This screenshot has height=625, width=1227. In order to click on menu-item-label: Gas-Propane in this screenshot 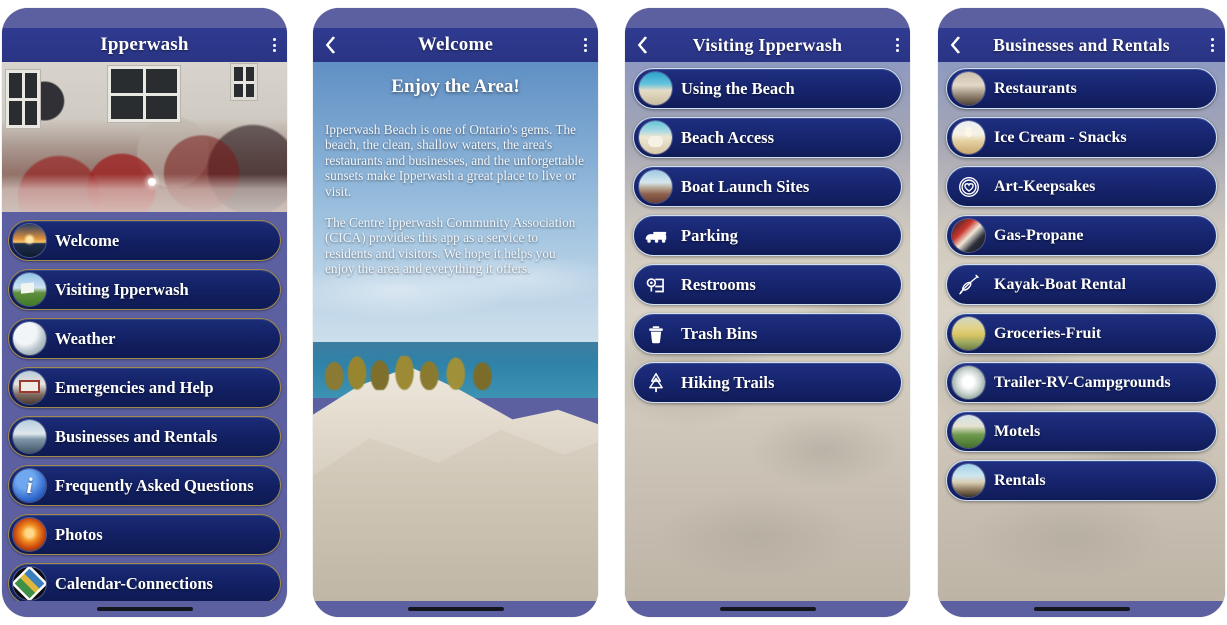, I will do `click(1039, 235)`.